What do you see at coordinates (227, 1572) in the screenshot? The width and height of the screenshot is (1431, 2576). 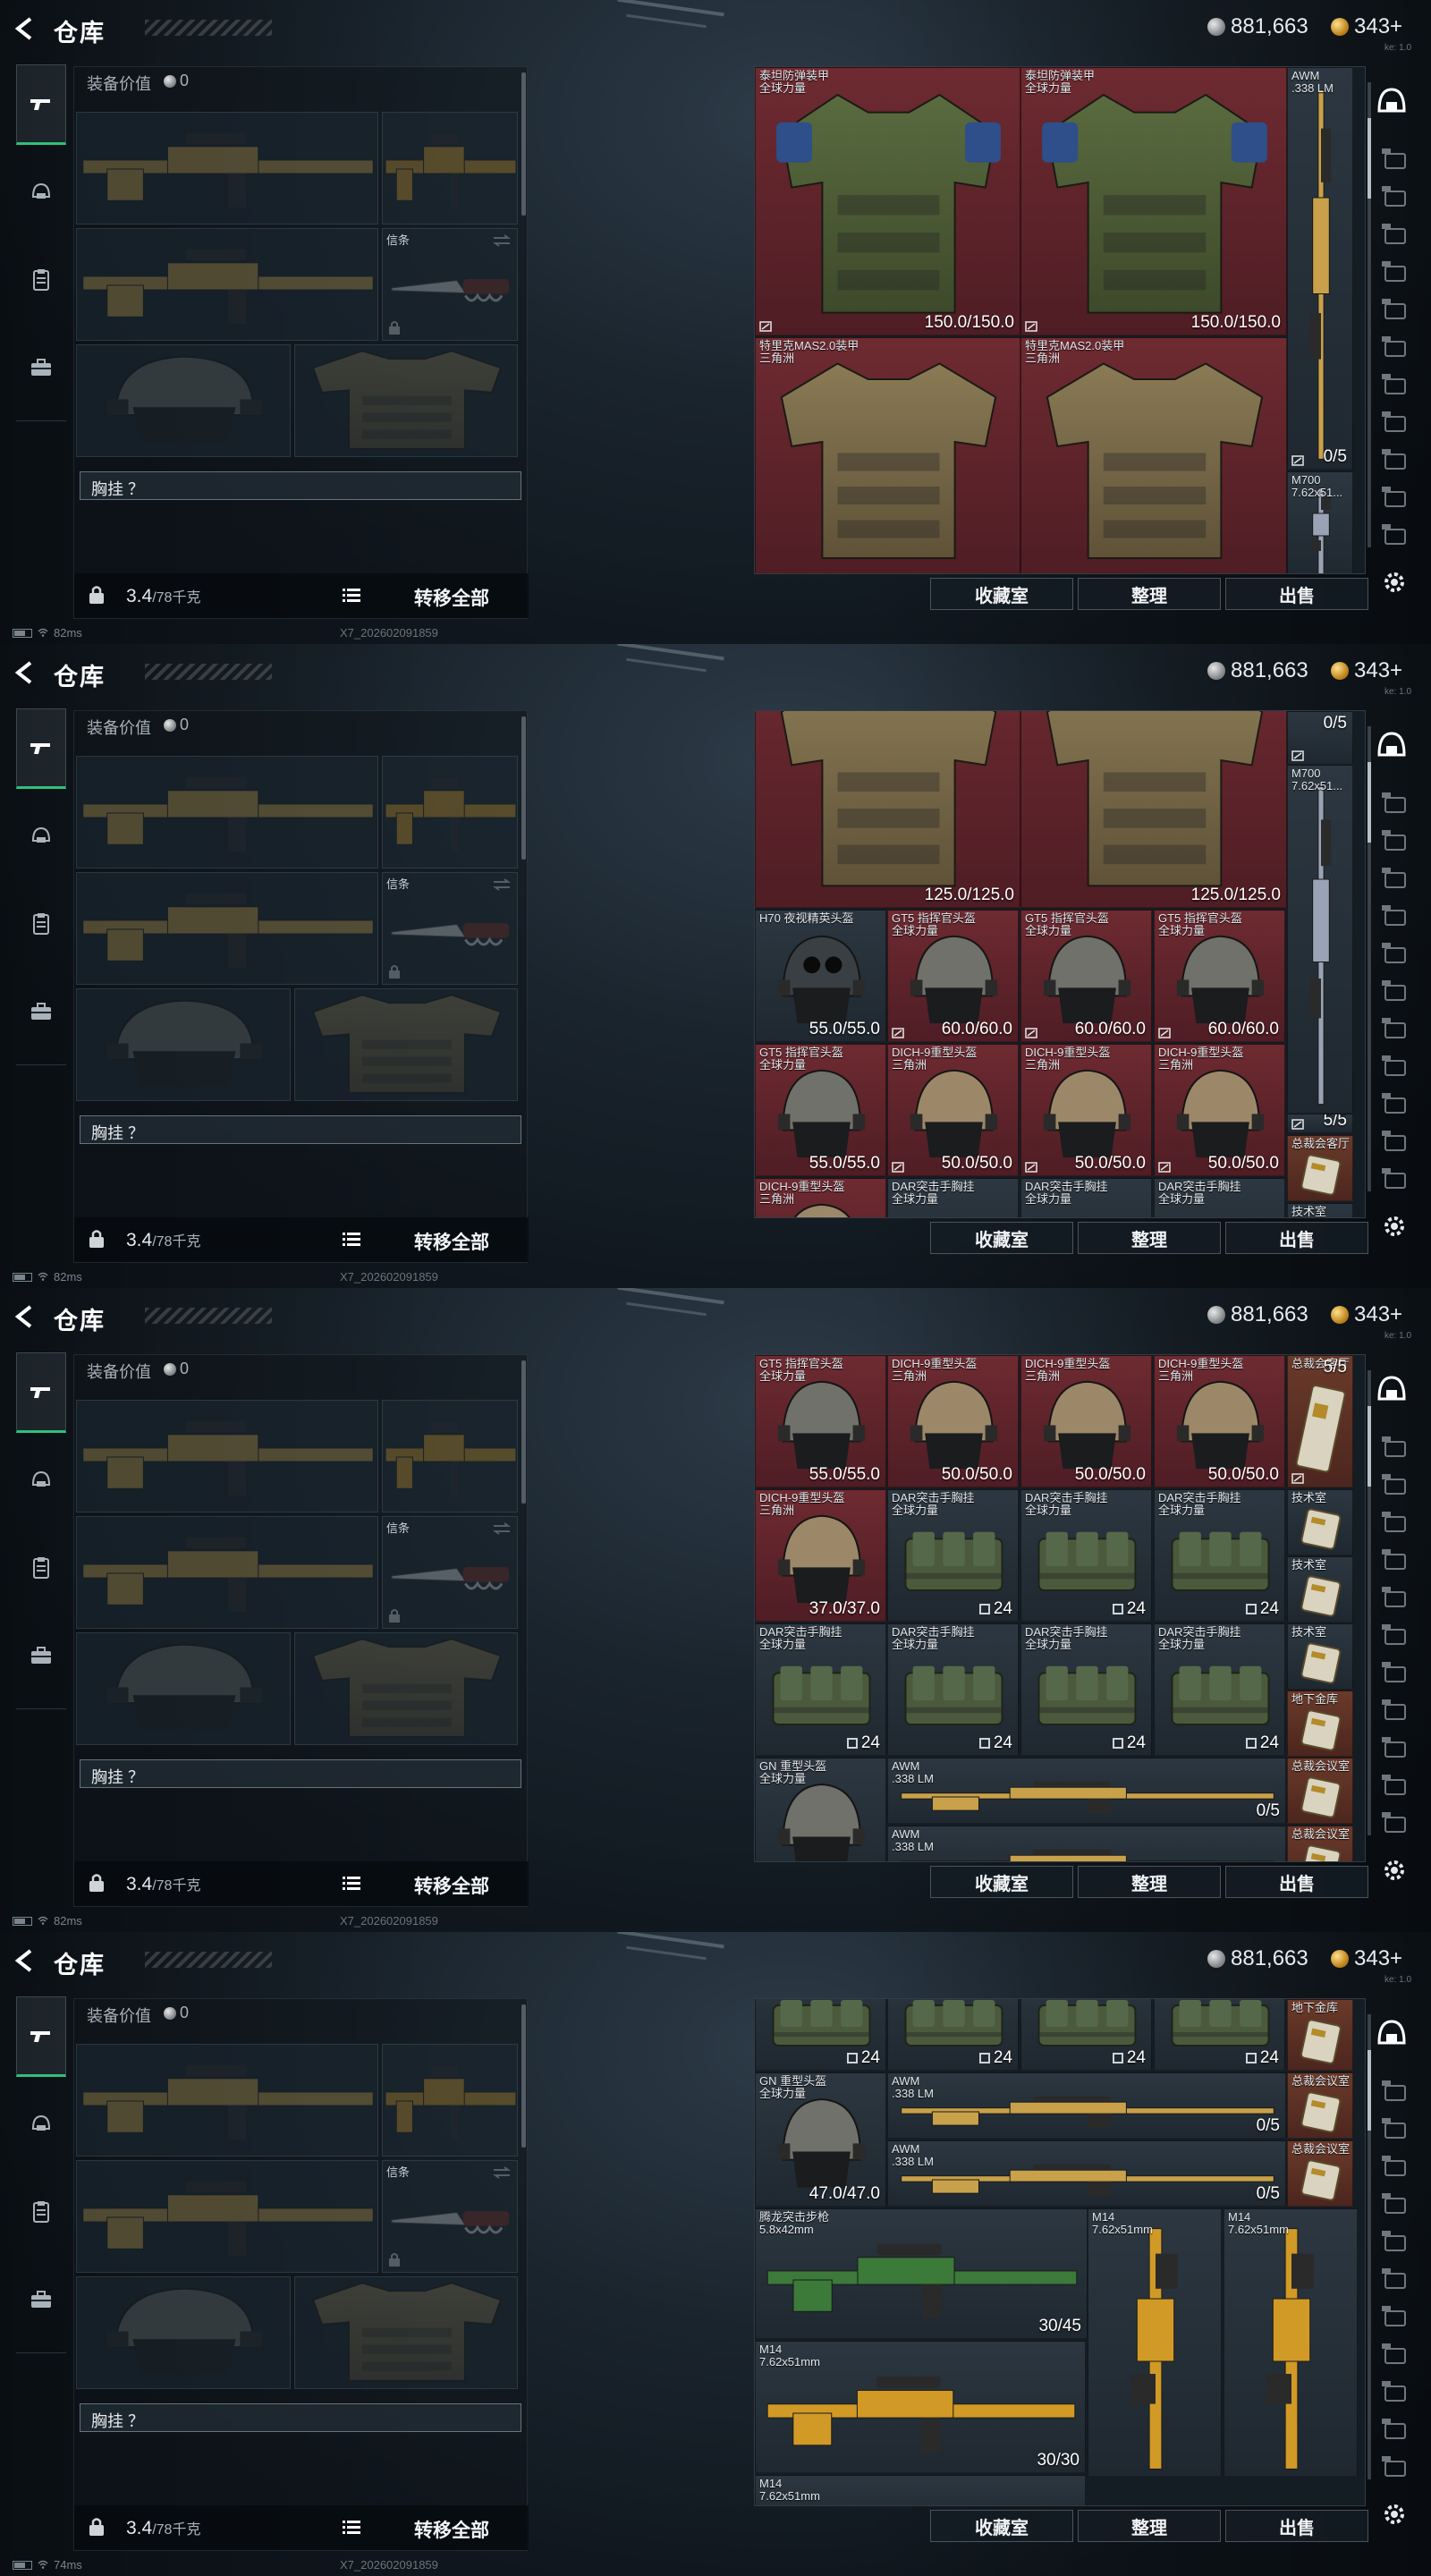 I see `secondary-weapon-slot` at bounding box center [227, 1572].